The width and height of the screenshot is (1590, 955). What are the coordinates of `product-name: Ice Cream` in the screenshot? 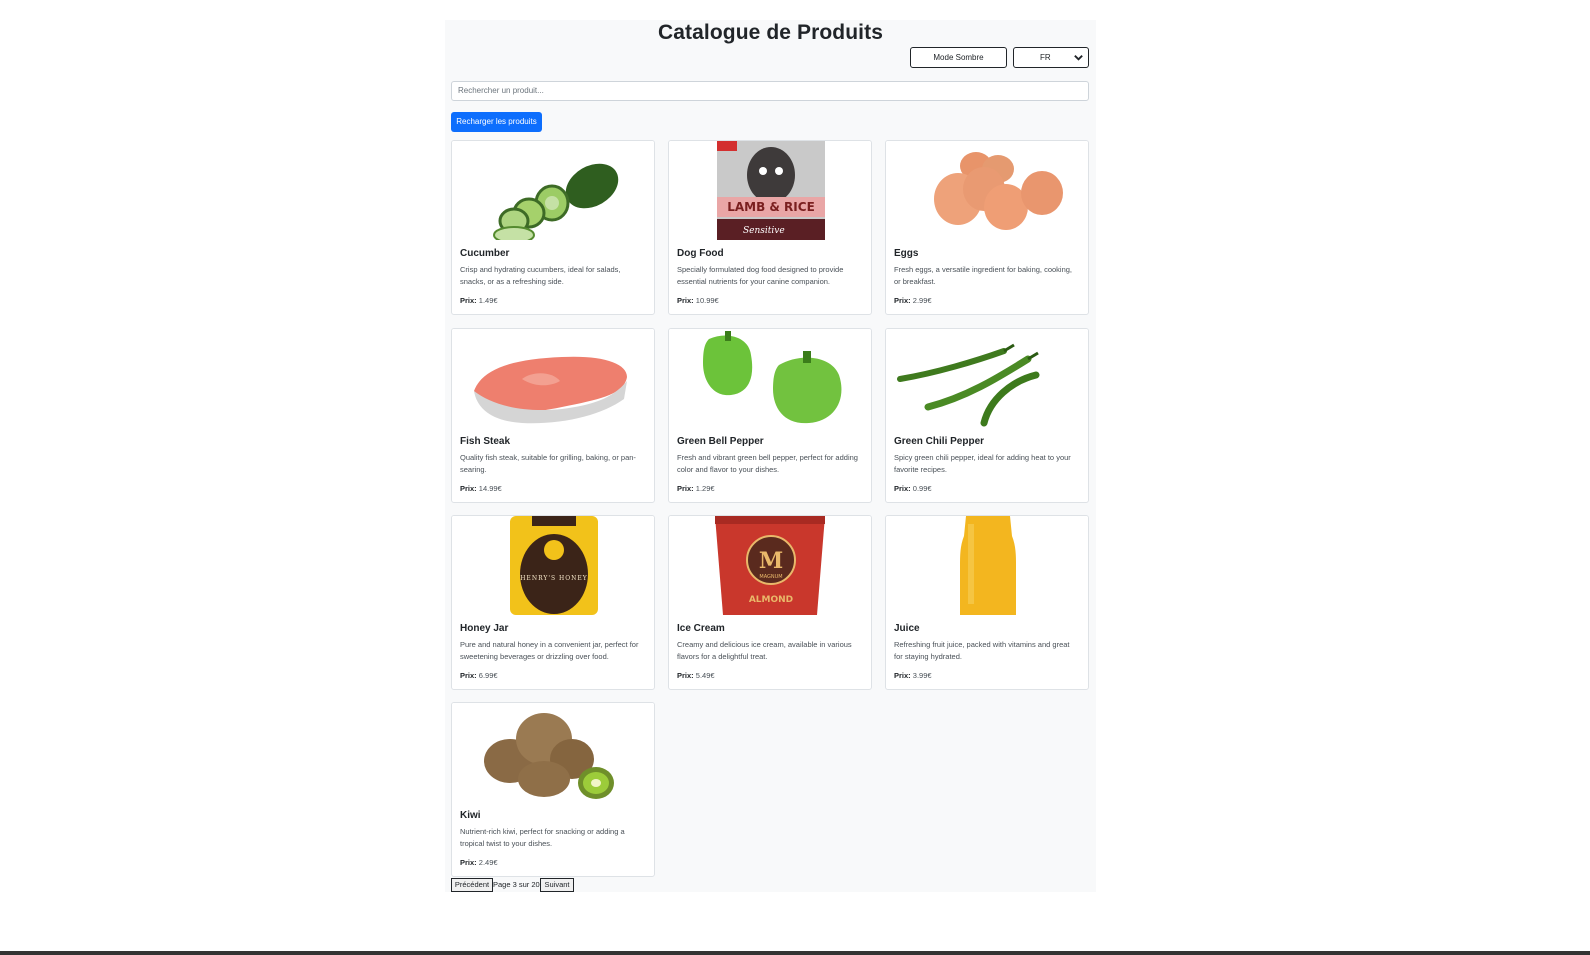 It's located at (701, 628).